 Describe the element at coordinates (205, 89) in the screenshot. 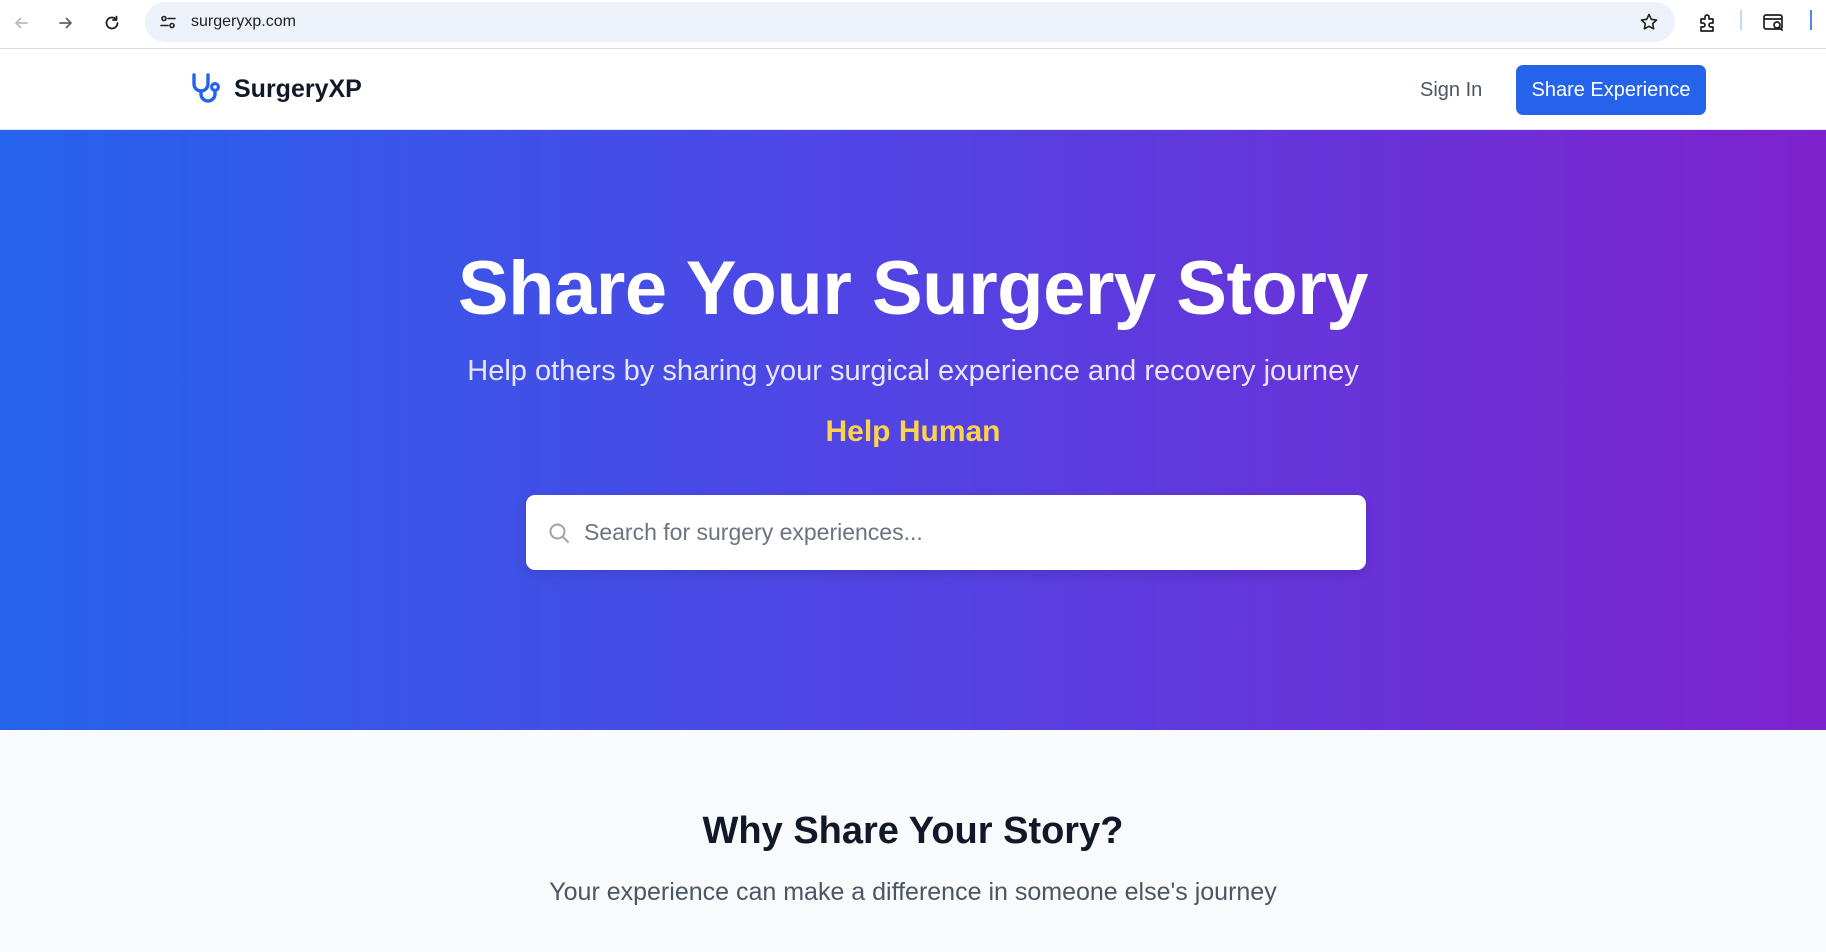

I see `stethoscope-icon` at that location.